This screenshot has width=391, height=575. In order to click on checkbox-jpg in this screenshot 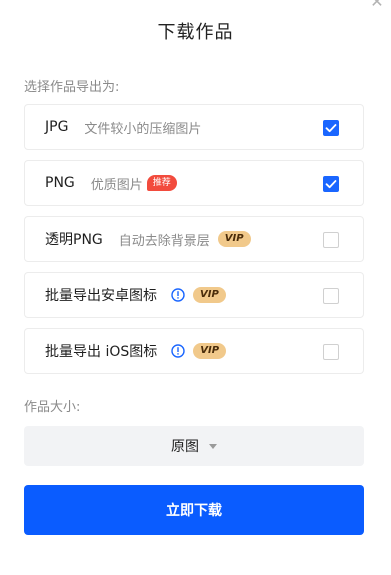, I will do `click(331, 128)`.